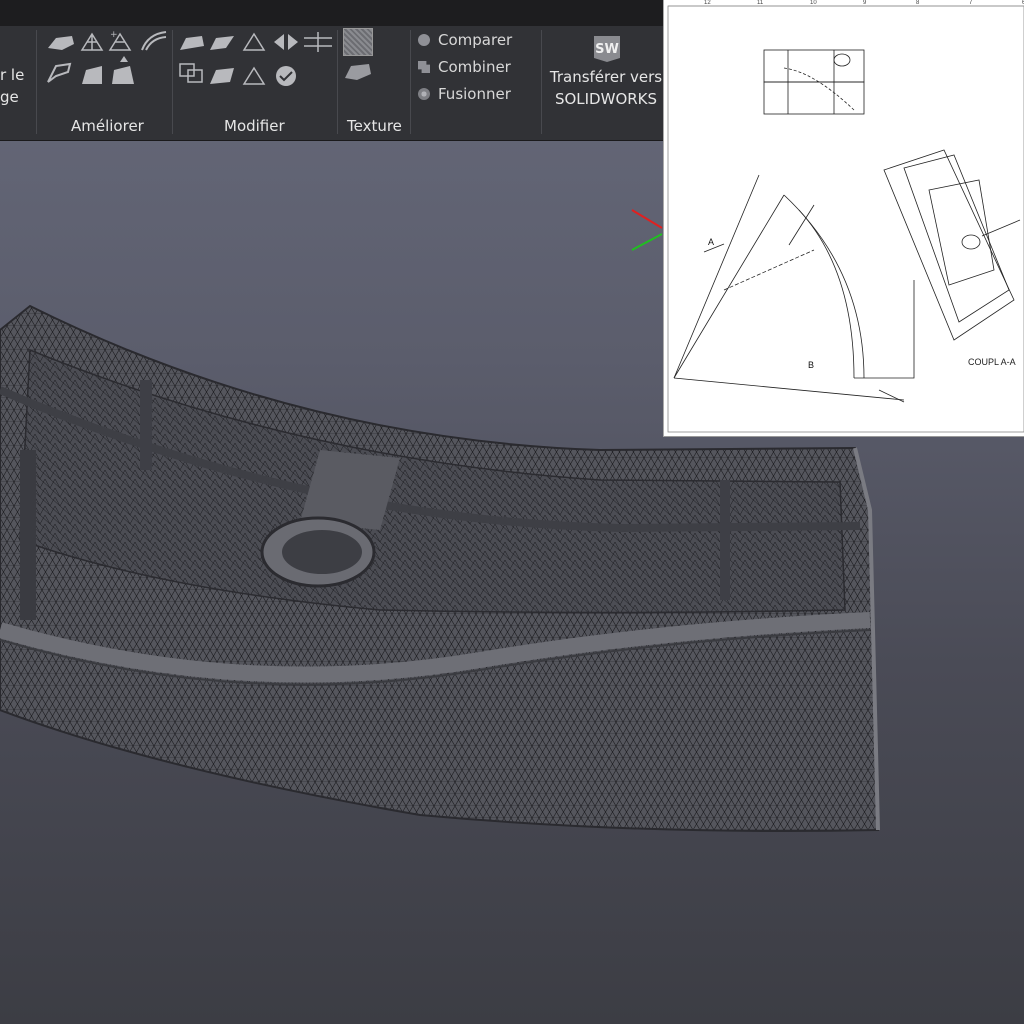 The image size is (1024, 1024). Describe the element at coordinates (811, 365) in the screenshot. I see `drawing-label-b: B` at that location.